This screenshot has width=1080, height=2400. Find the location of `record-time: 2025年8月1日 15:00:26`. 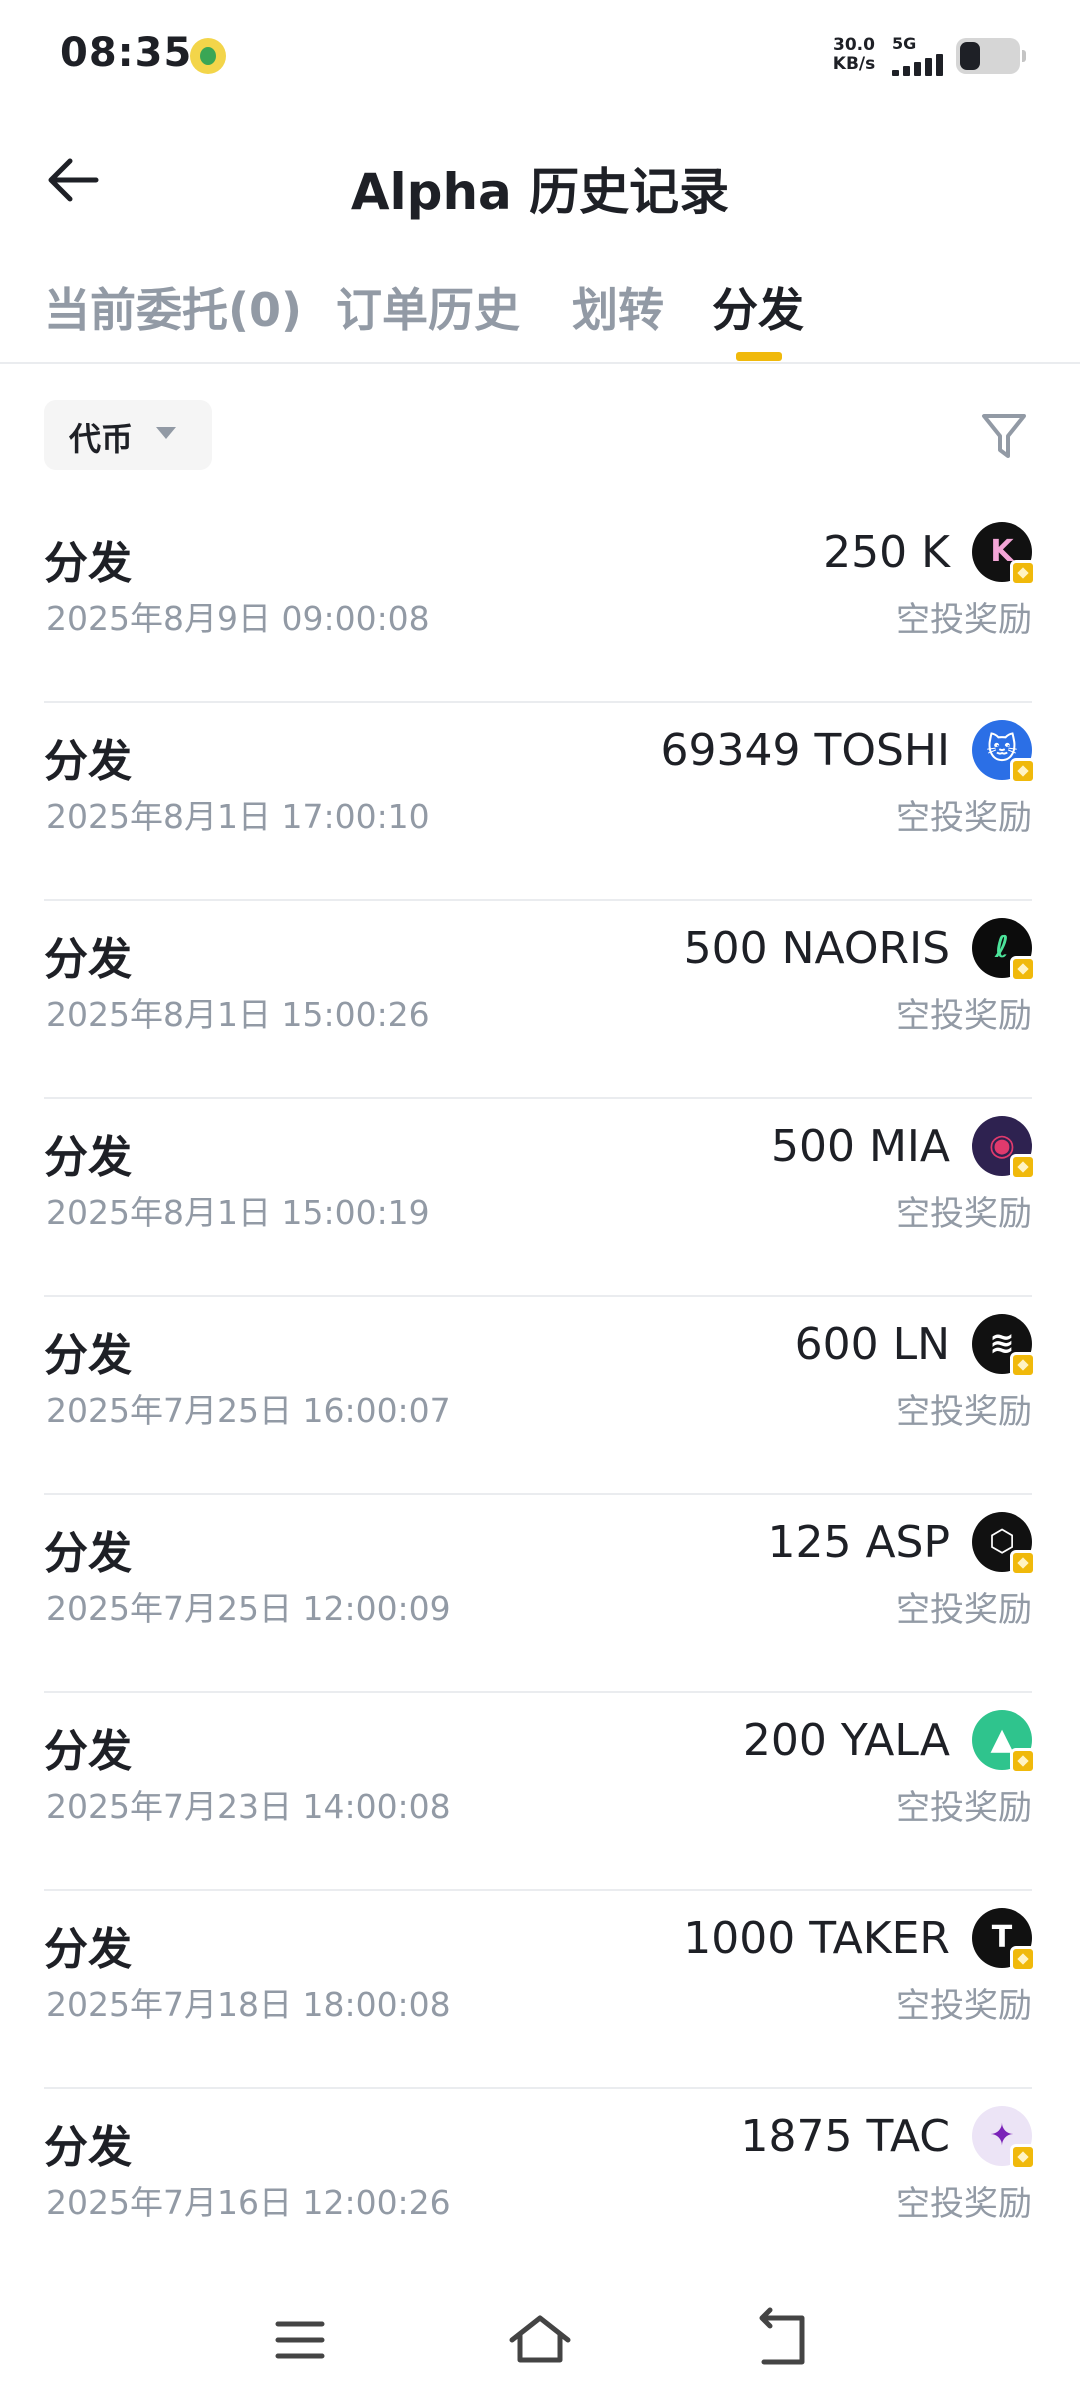

record-time: 2025年8月1日 15:00:26 is located at coordinates (238, 1014).